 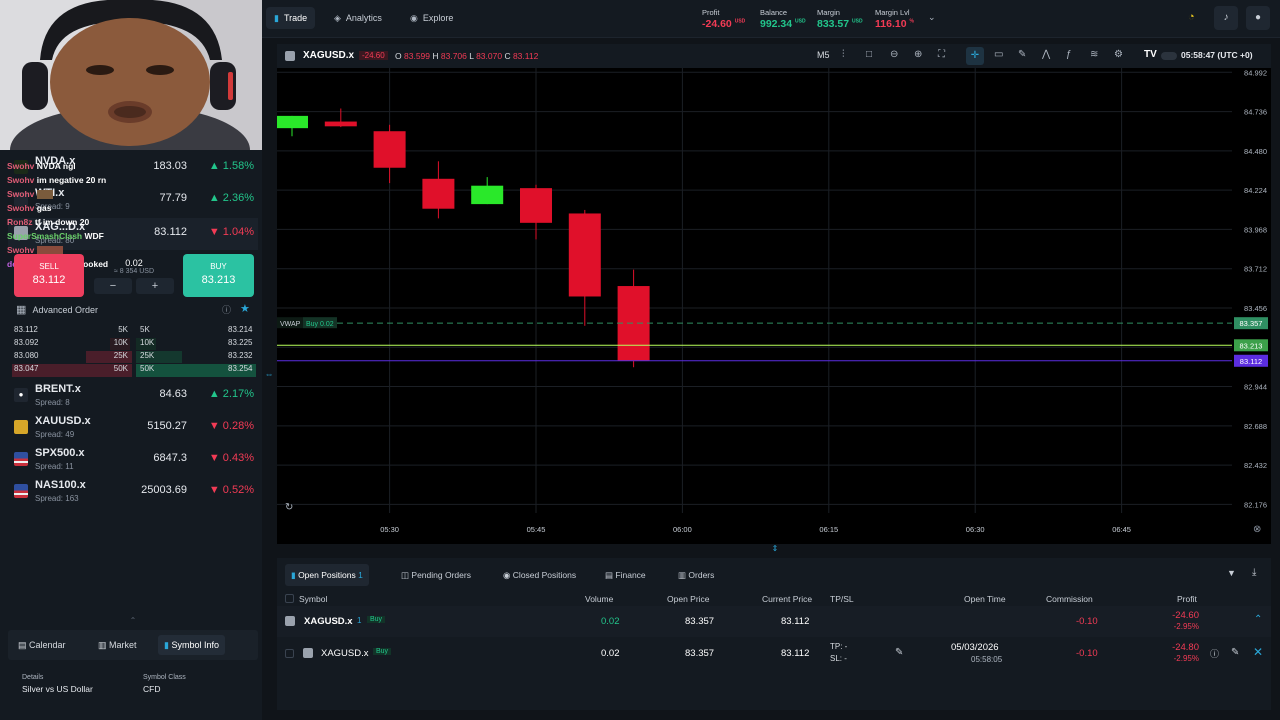 I want to click on volume-value: 0.02, so click(x=134, y=263).